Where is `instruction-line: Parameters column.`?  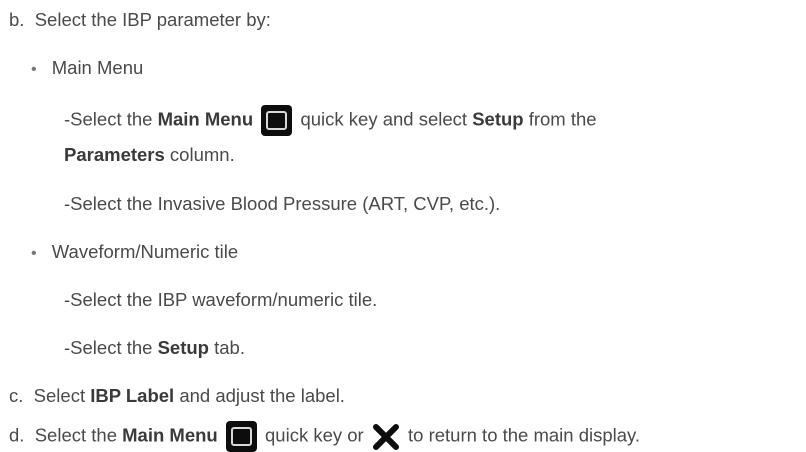 instruction-line: Parameters column. is located at coordinates (149, 155).